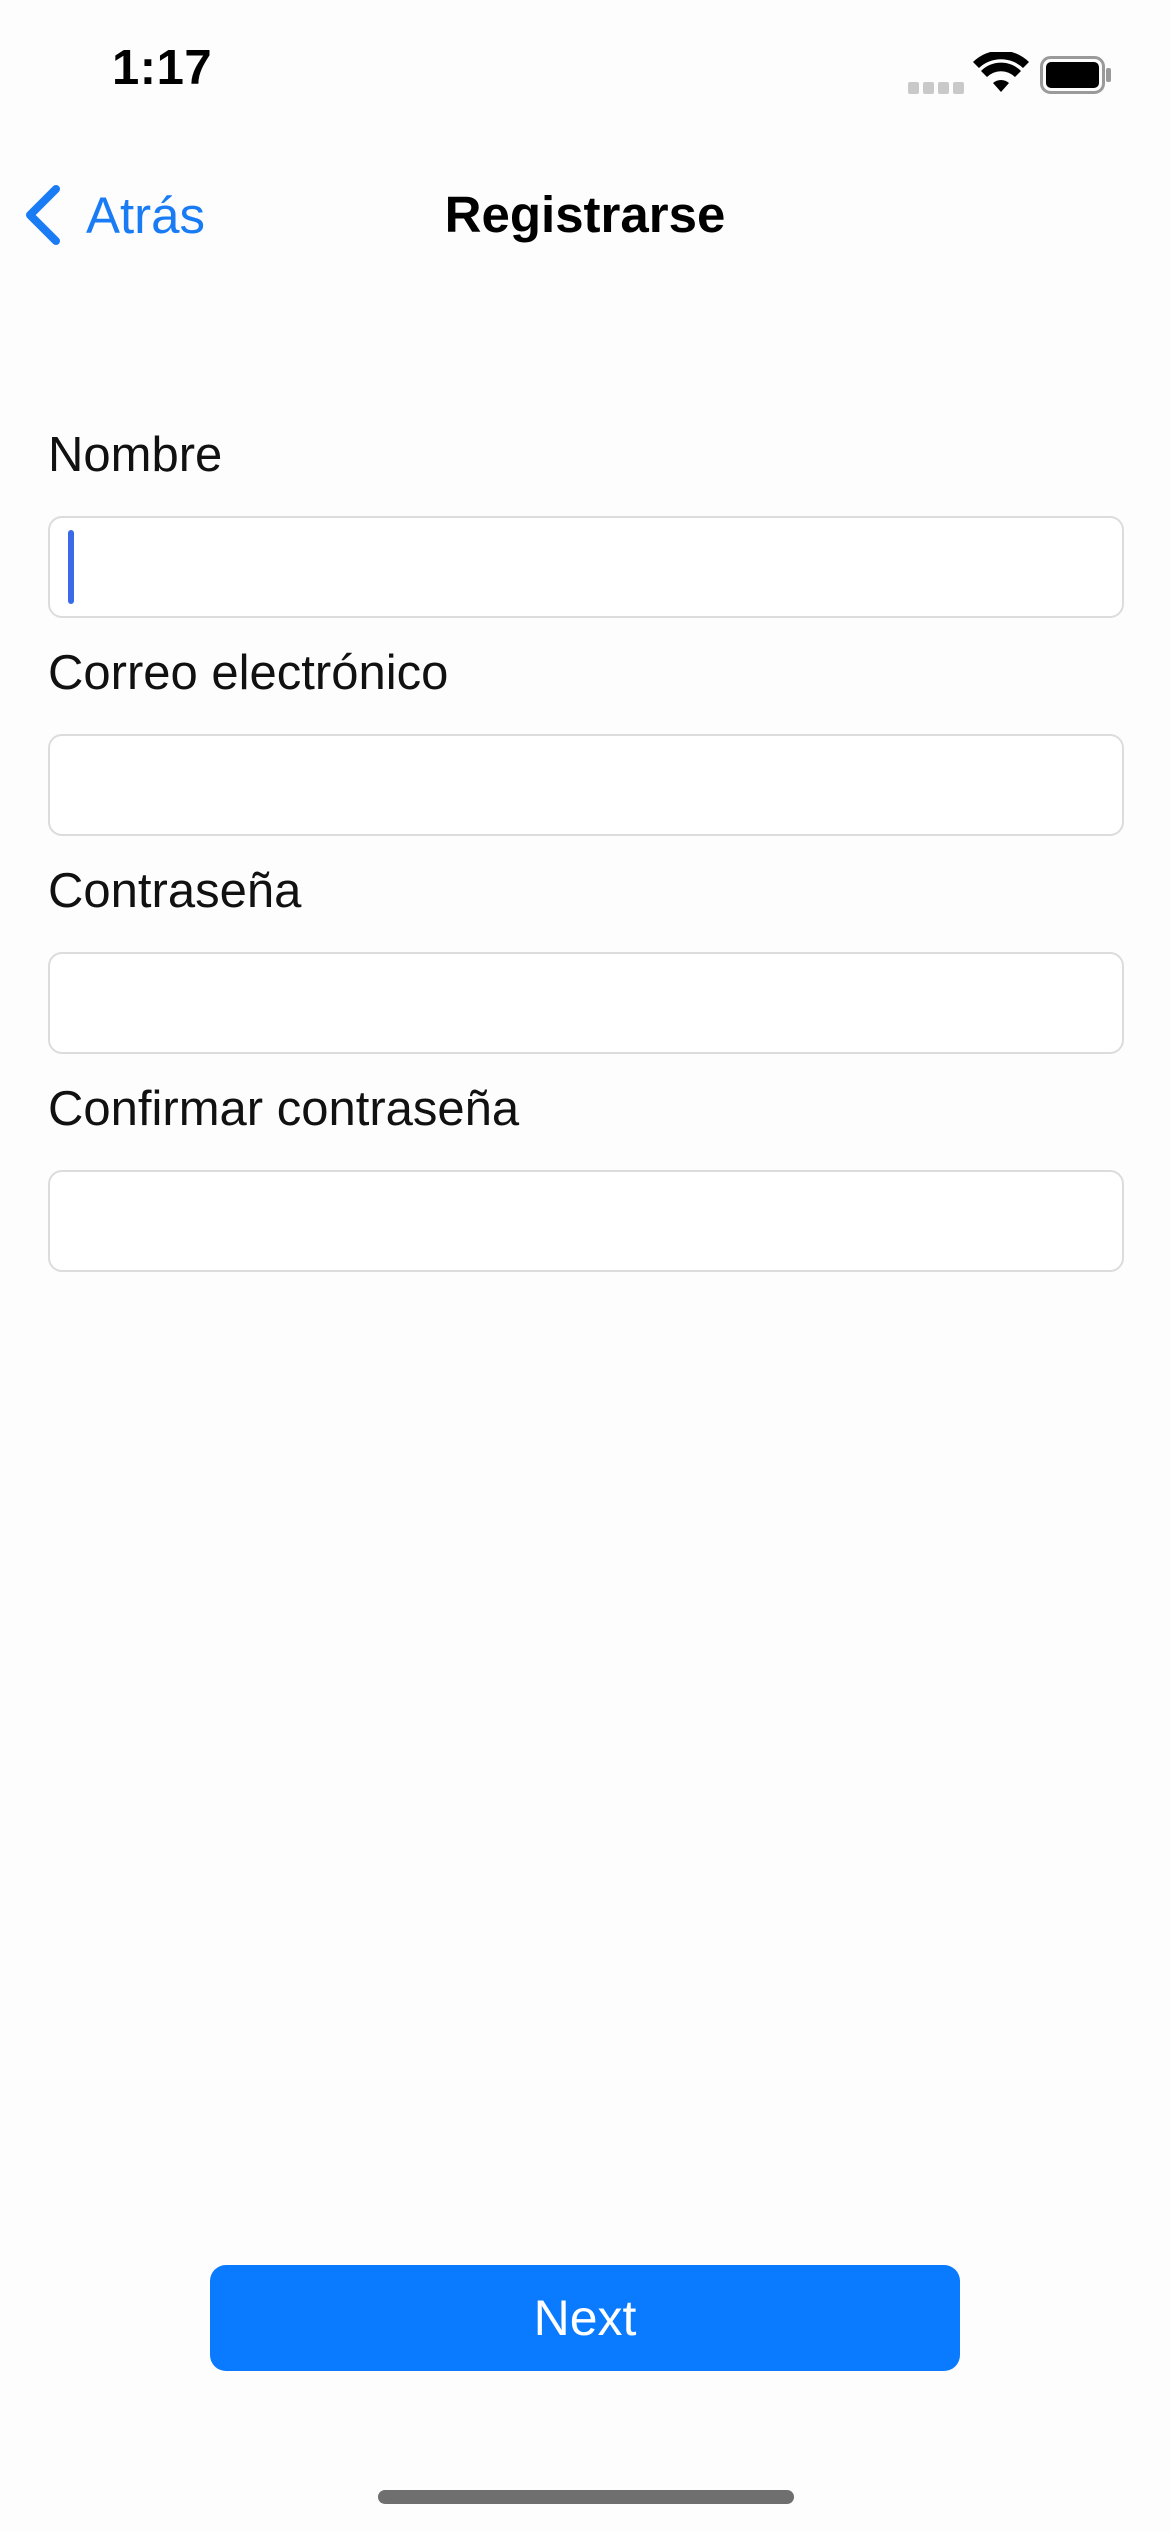 The height and width of the screenshot is (2532, 1170). I want to click on password-field-group: Contraseña, so click(586, 965).